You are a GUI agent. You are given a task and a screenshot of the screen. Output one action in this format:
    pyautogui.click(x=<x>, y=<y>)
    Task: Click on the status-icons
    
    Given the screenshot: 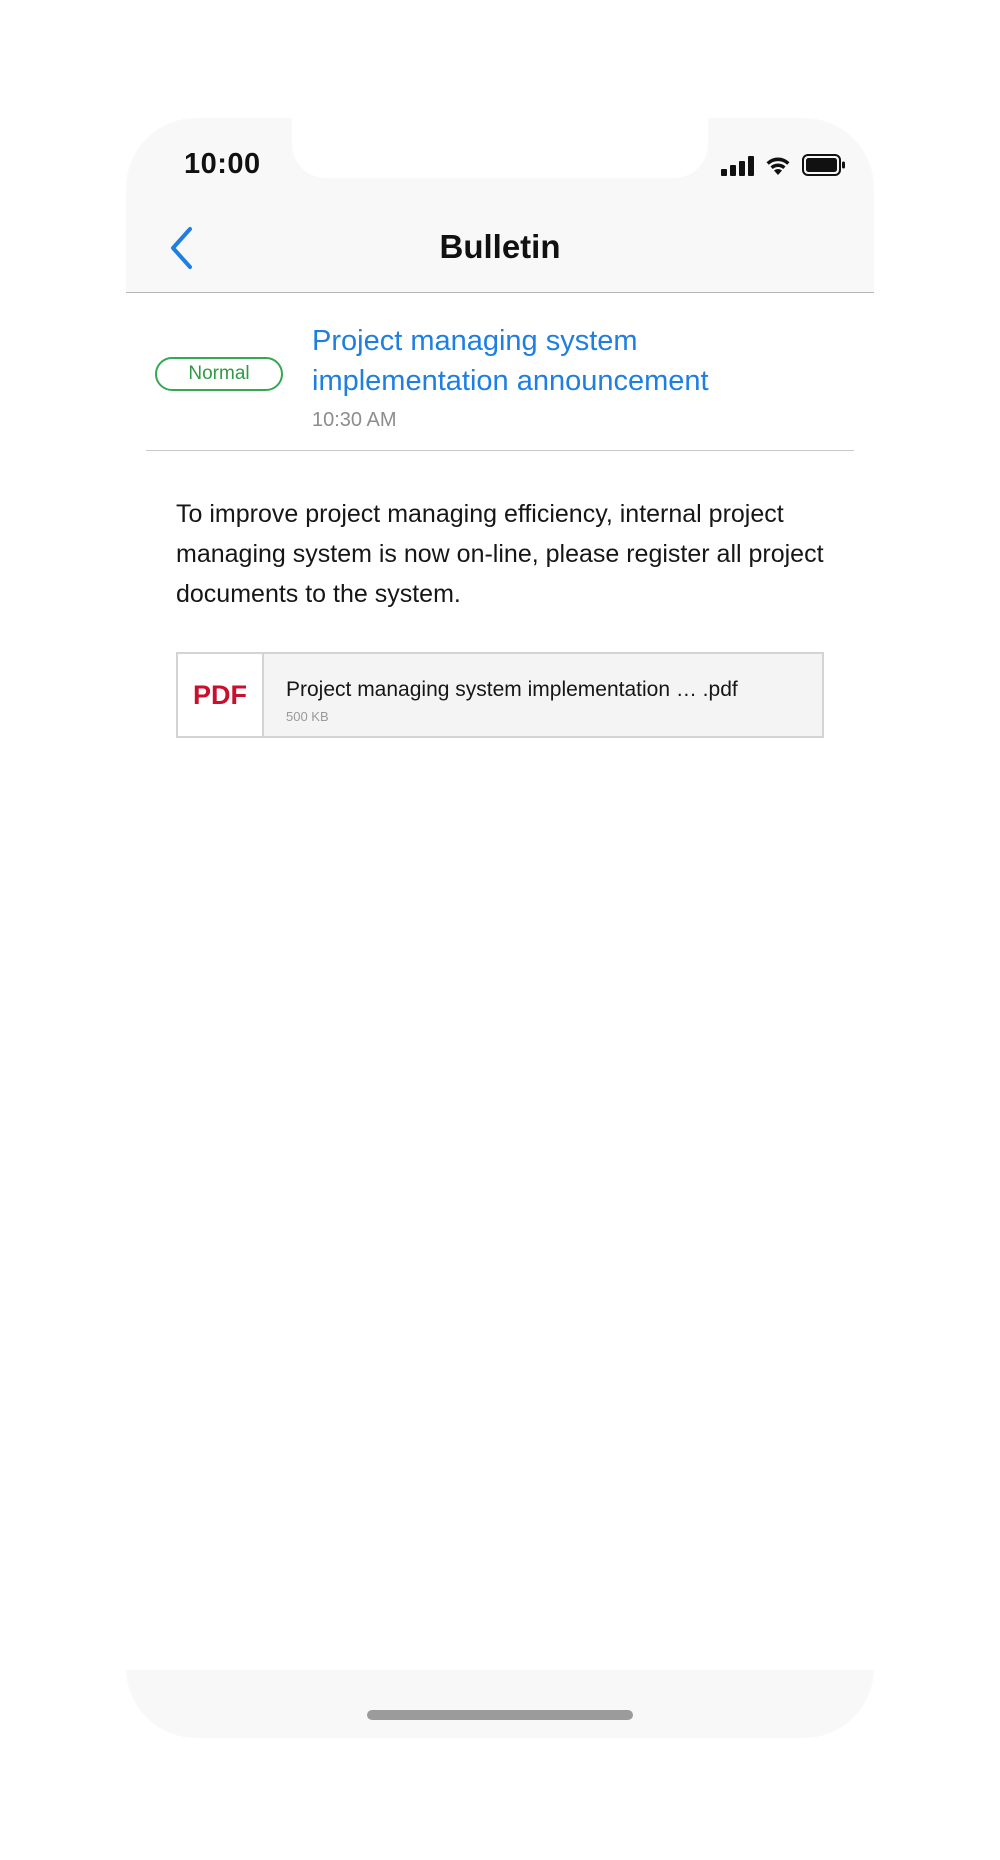 What is the action you would take?
    pyautogui.click(x=783, y=164)
    